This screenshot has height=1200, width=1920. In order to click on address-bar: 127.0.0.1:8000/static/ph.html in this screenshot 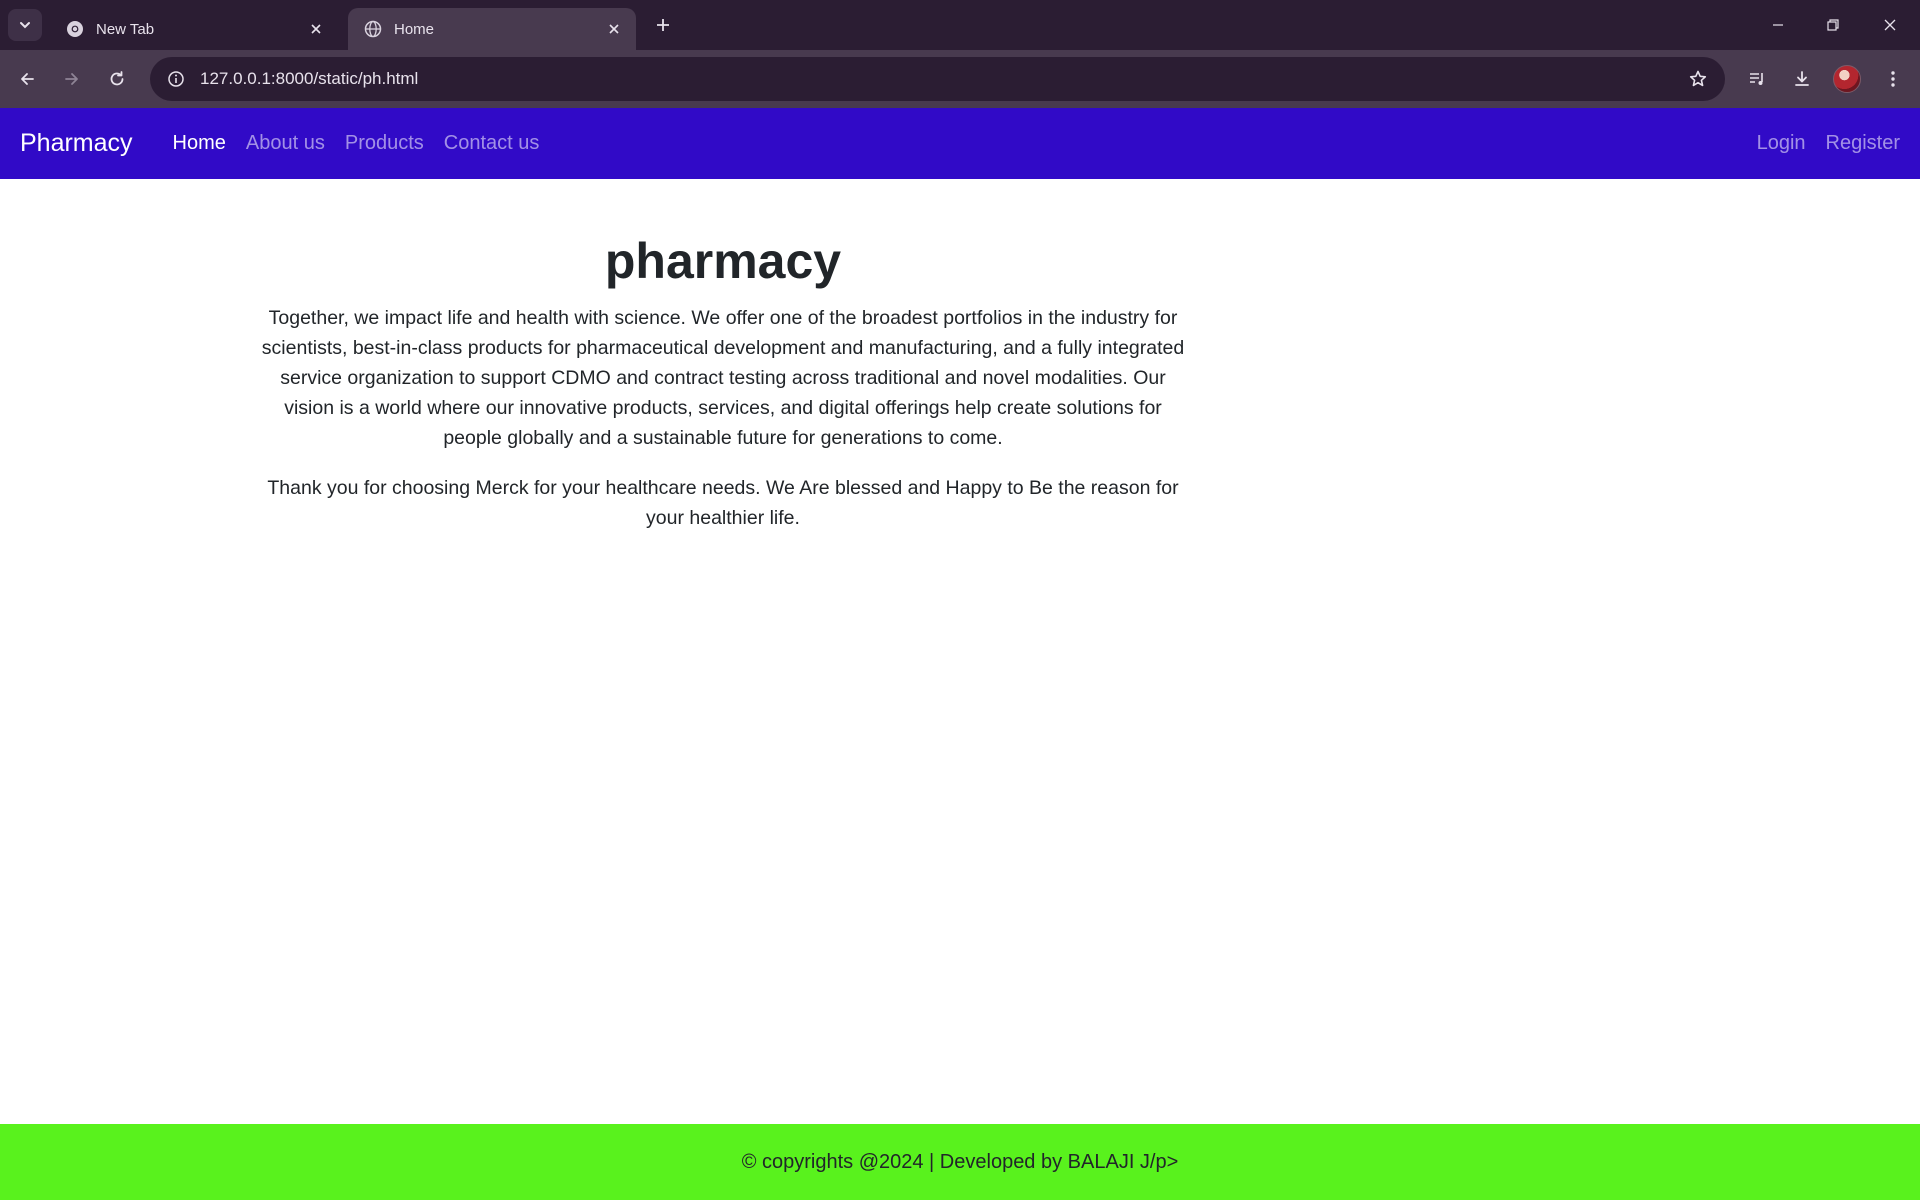, I will do `click(937, 79)`.